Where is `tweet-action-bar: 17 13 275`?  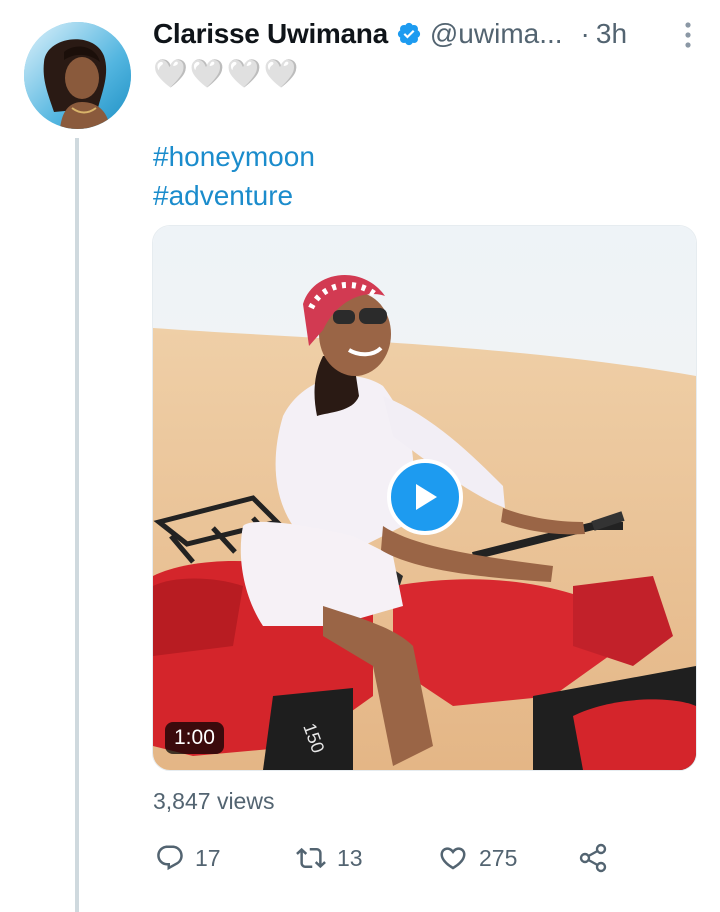
tweet-action-bar: 17 13 275 is located at coordinates (382, 858).